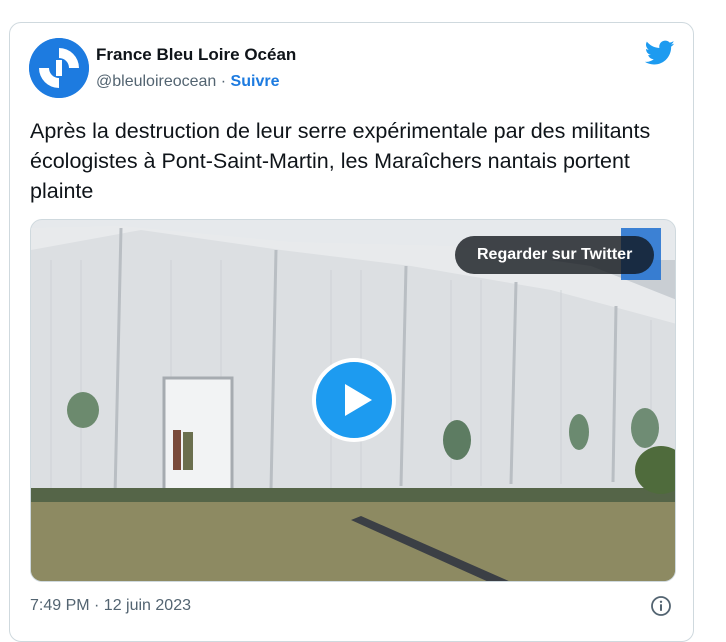  I want to click on author-handle-row: @bleuloireocean · Suivre, so click(187, 82).